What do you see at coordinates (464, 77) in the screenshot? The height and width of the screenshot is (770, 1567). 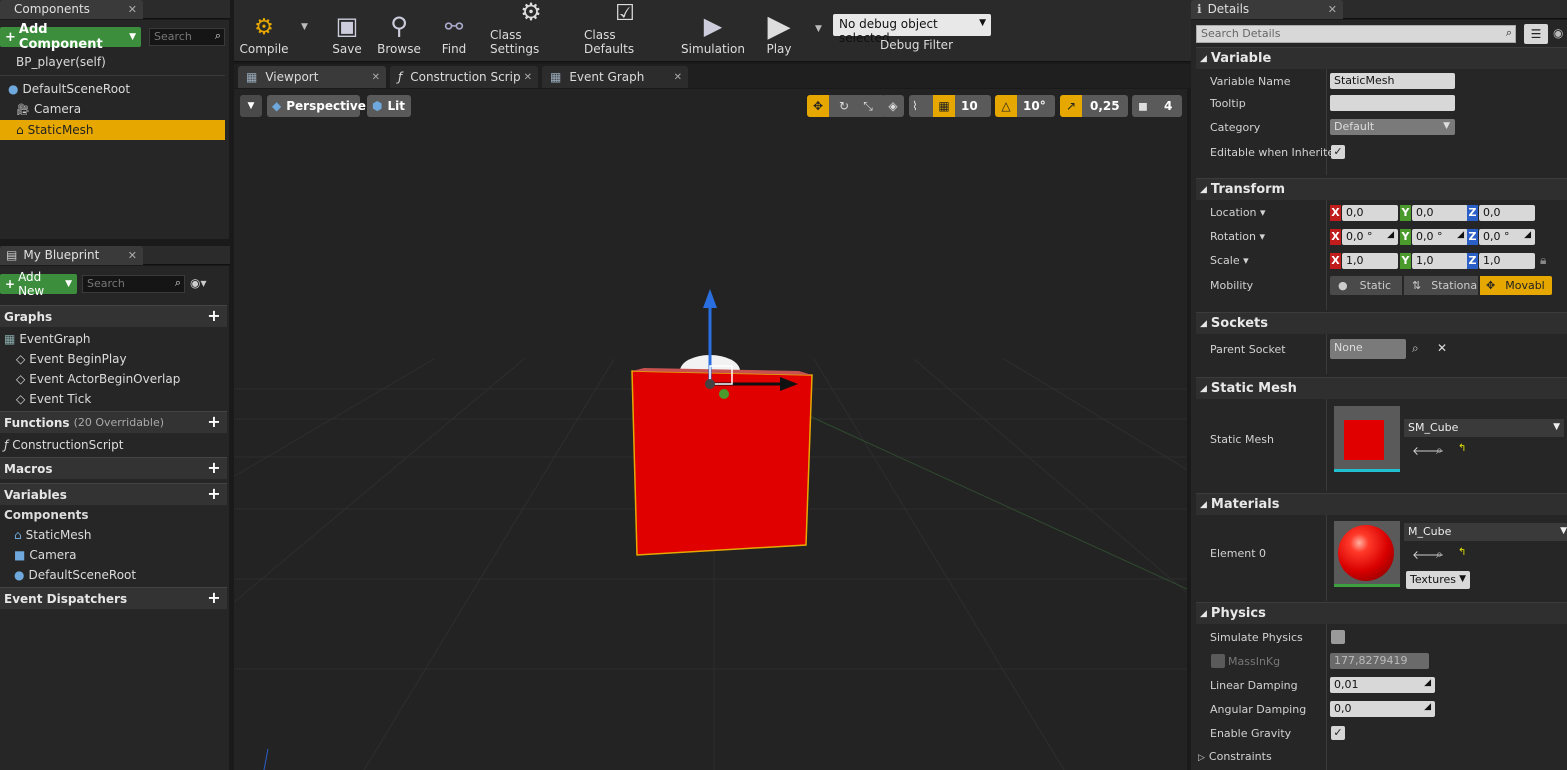 I see `tab-construction-script: ƒ Construction Scrip ✕` at bounding box center [464, 77].